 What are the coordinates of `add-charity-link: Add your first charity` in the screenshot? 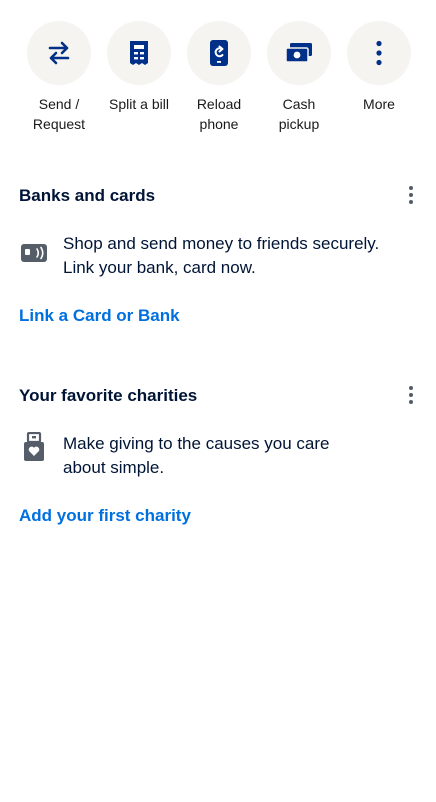 It's located at (105, 516).